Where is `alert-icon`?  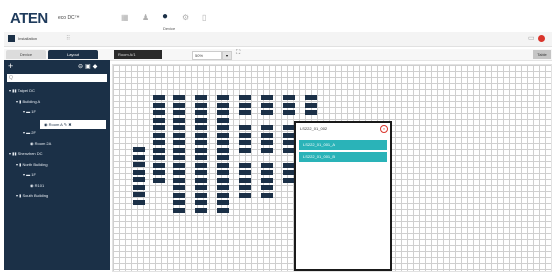
alert-icon is located at coordinates (541, 38).